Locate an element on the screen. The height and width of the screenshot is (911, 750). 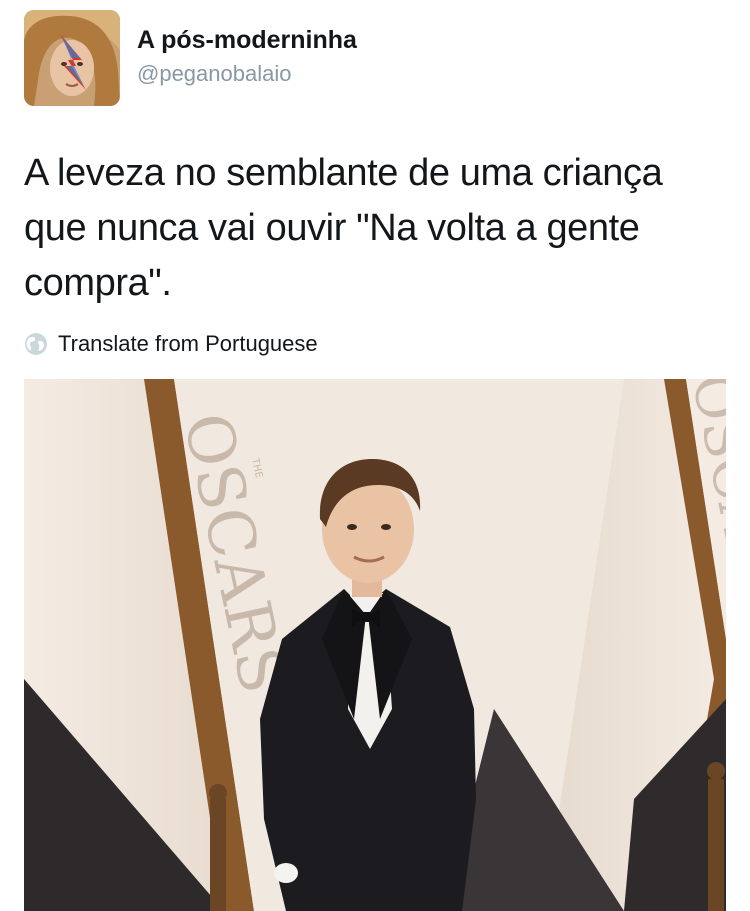
globe-icon is located at coordinates (36, 344).